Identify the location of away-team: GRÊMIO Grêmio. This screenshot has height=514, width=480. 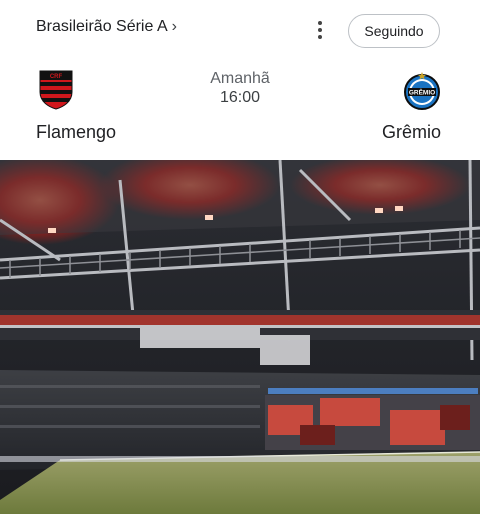
(422, 106).